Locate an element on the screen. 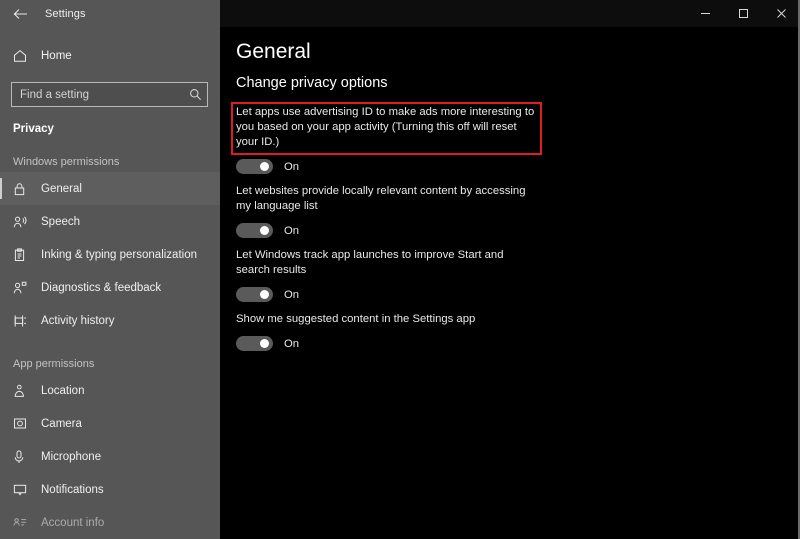 The image size is (800, 539). sidebar-home-label: Home is located at coordinates (56, 56).